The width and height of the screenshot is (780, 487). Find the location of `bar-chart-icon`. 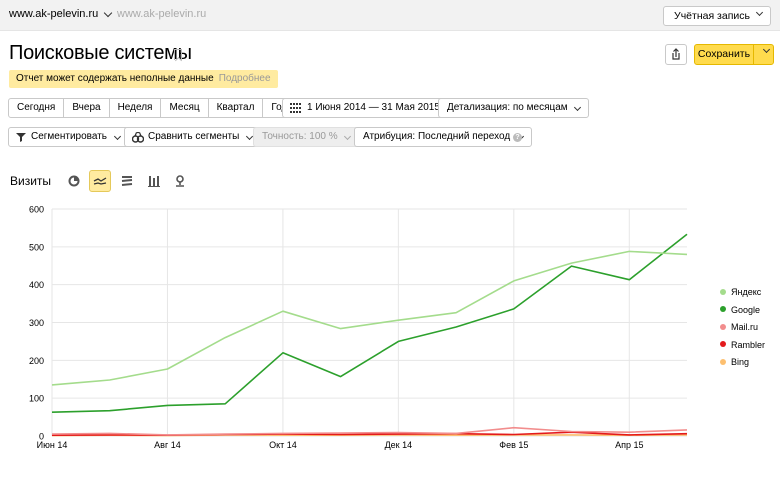

bar-chart-icon is located at coordinates (154, 181).